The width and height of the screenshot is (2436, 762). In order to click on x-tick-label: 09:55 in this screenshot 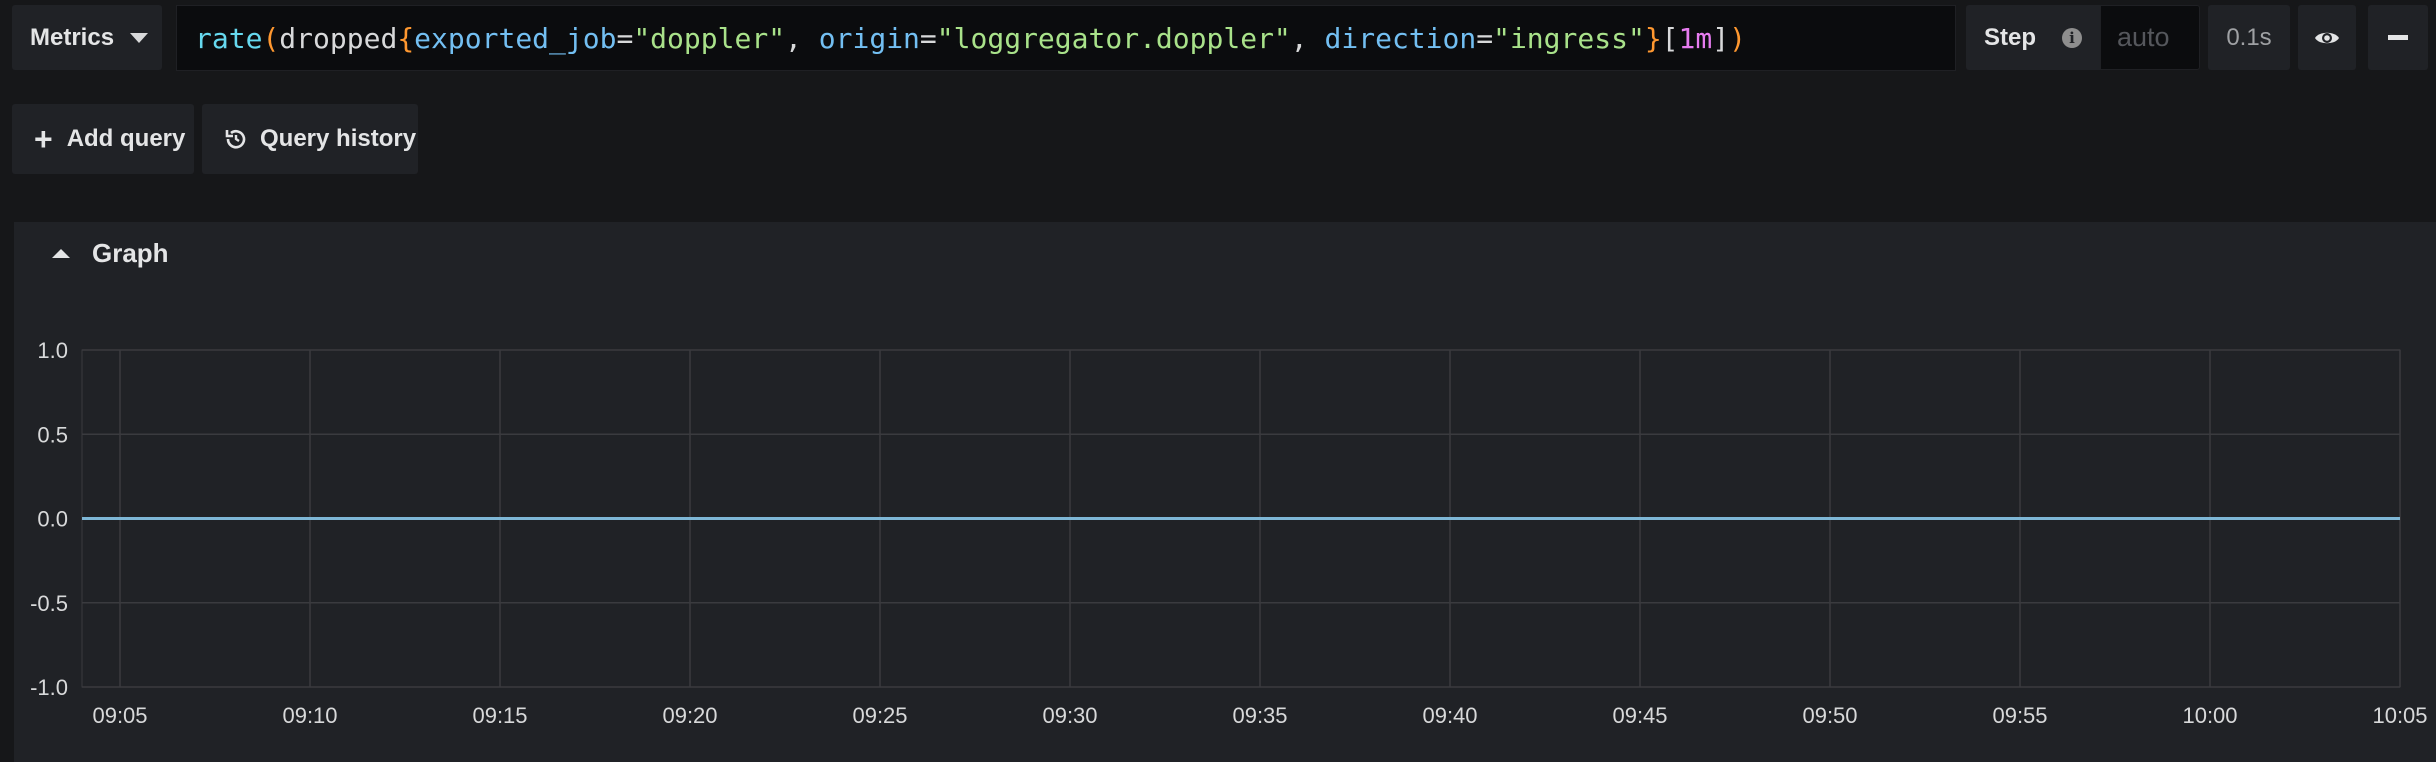, I will do `click(2019, 715)`.